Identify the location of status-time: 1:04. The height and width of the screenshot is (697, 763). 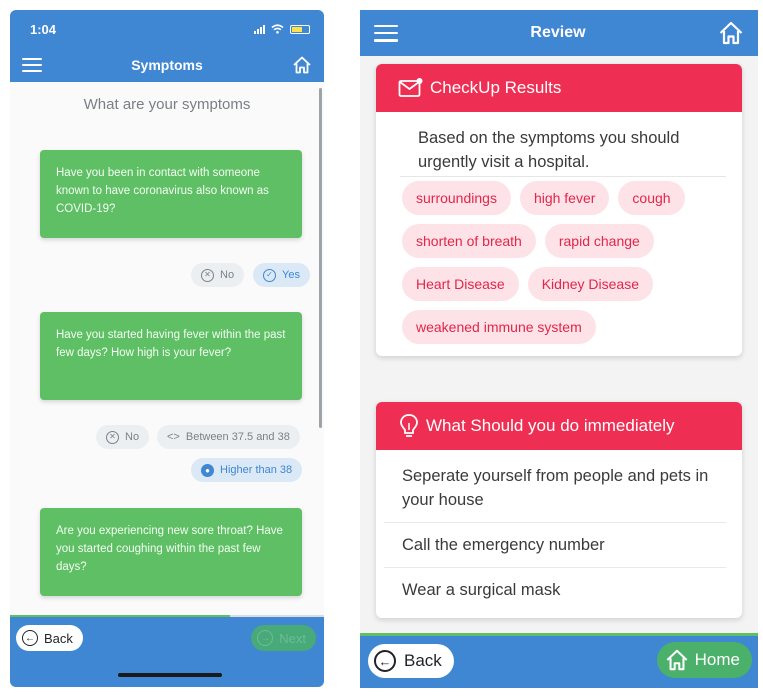
(43, 29).